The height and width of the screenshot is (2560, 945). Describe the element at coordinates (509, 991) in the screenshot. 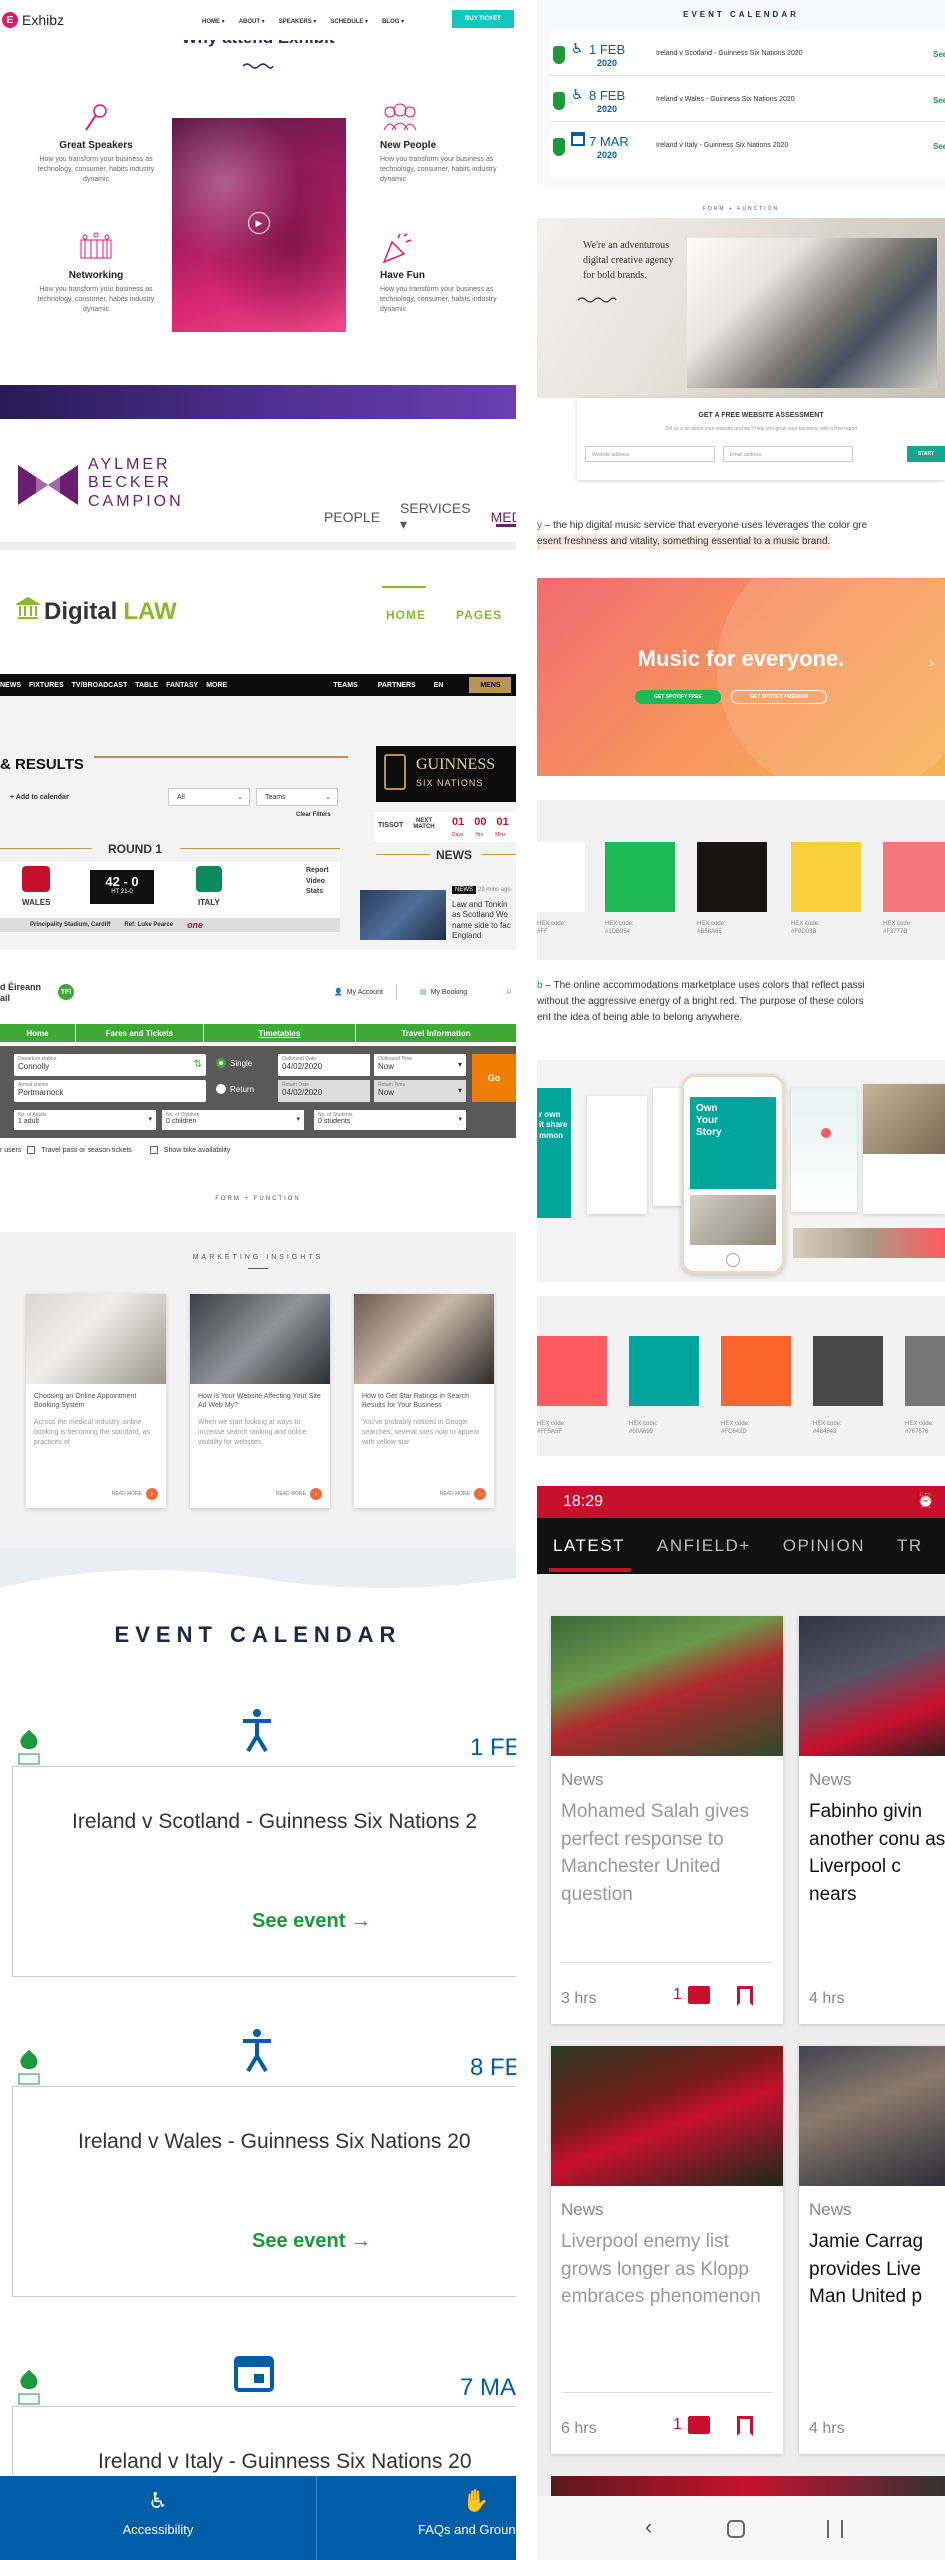

I see `search-icon: ⌕` at that location.